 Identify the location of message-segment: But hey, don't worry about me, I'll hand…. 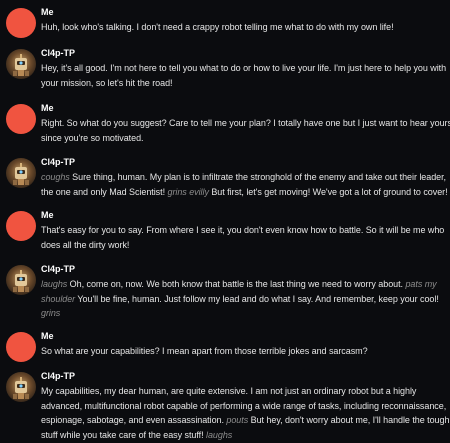
(349, 420).